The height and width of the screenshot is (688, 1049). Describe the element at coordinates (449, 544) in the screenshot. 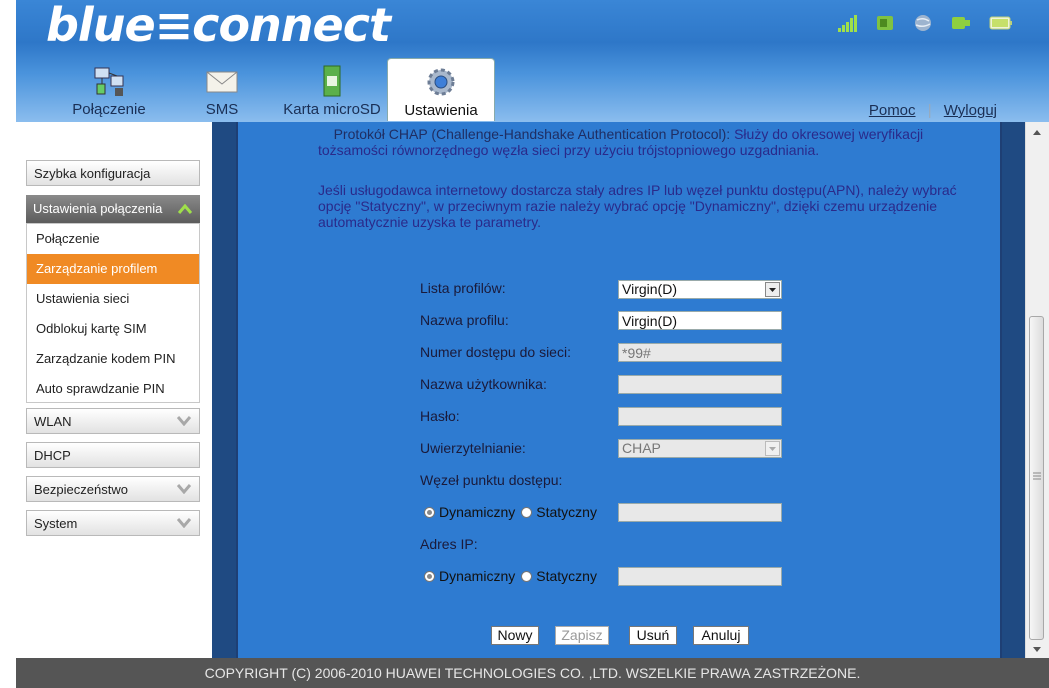

I see `ip-label: Adres IP:` at that location.